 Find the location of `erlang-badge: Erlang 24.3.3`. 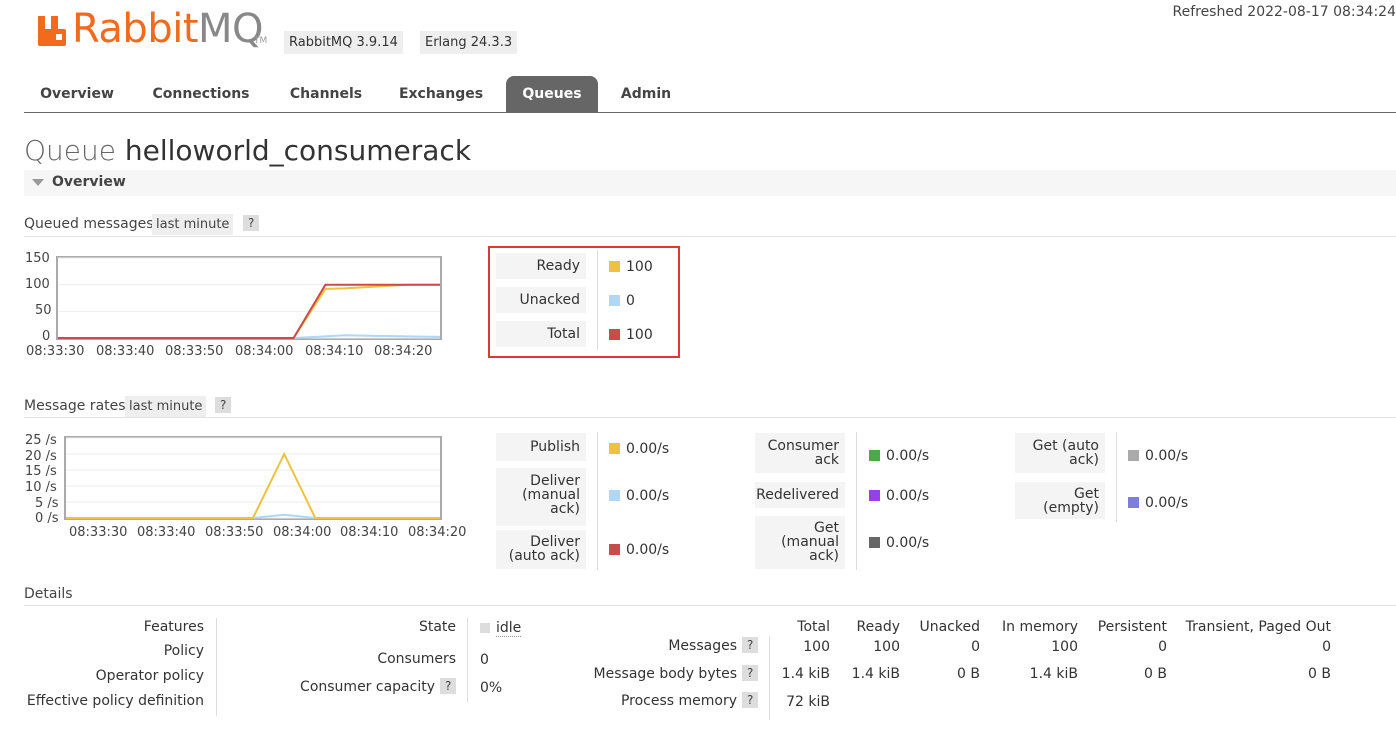

erlang-badge: Erlang 24.3.3 is located at coordinates (469, 42).